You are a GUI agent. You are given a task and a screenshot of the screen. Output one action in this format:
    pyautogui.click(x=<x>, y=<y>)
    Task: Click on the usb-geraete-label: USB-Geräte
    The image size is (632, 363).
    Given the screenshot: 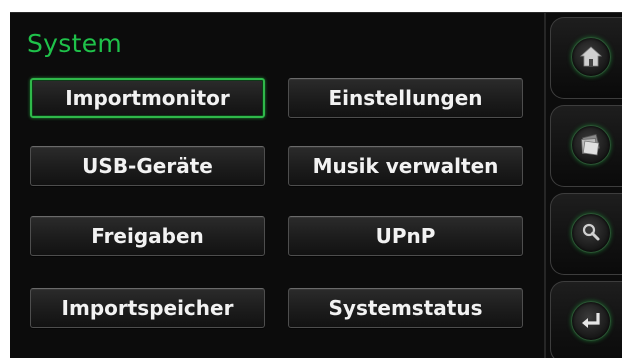 What is the action you would take?
    pyautogui.click(x=147, y=166)
    